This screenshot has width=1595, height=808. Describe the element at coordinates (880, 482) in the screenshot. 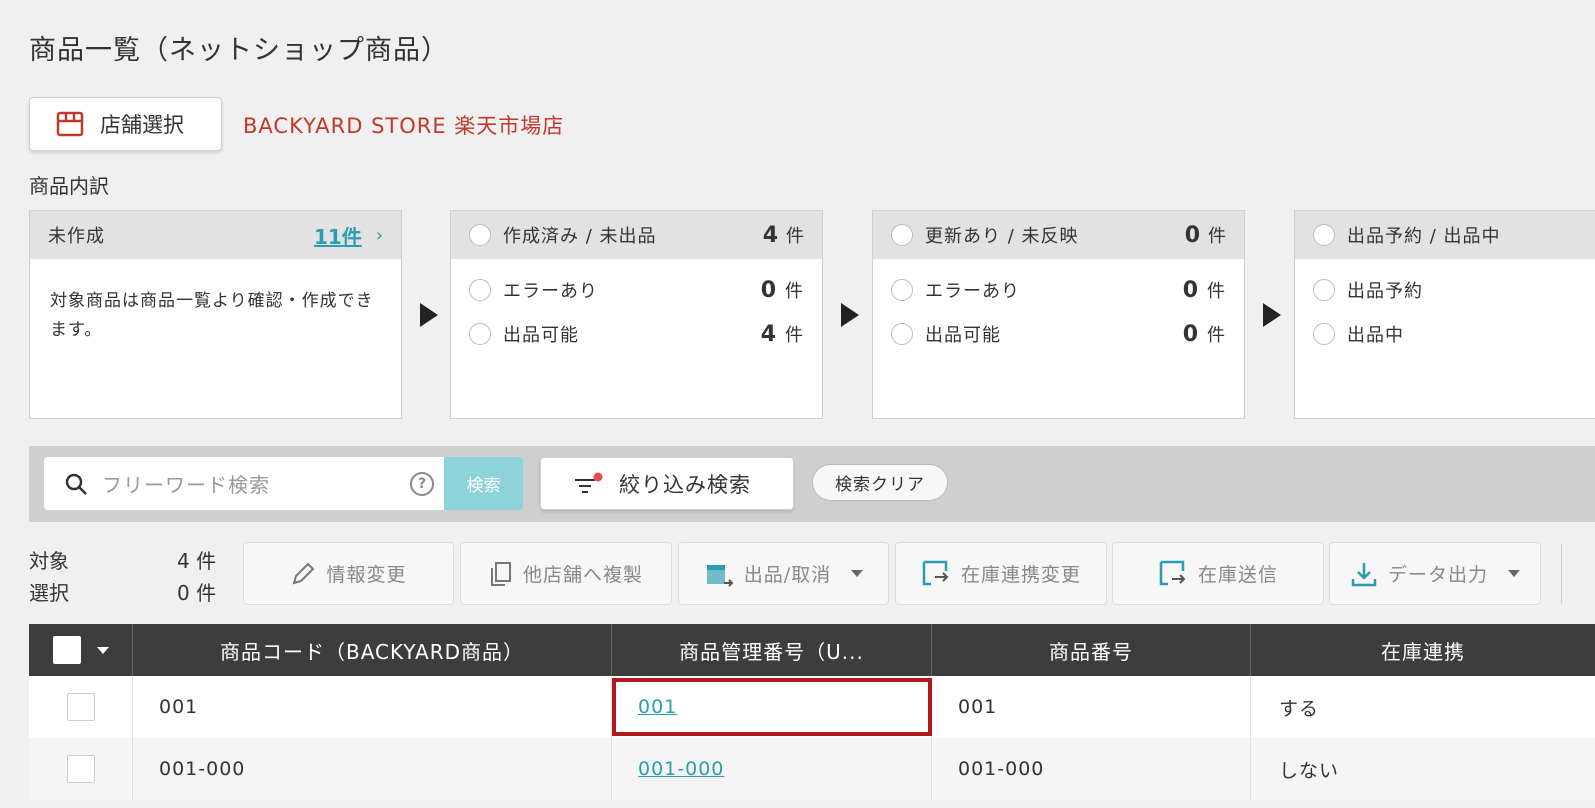

I see `search-clear-button: 検索クリア` at that location.